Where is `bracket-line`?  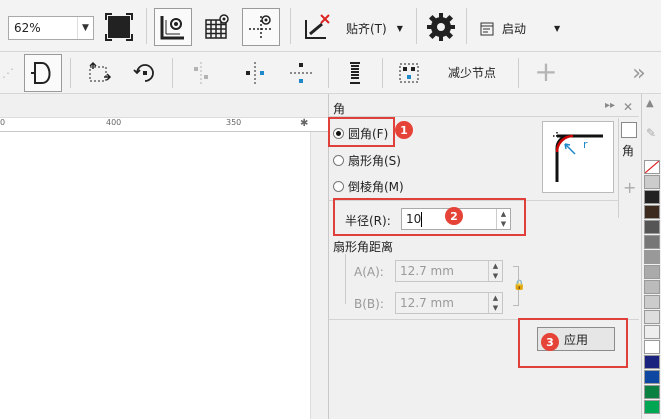
bracket-line is located at coordinates (345, 279).